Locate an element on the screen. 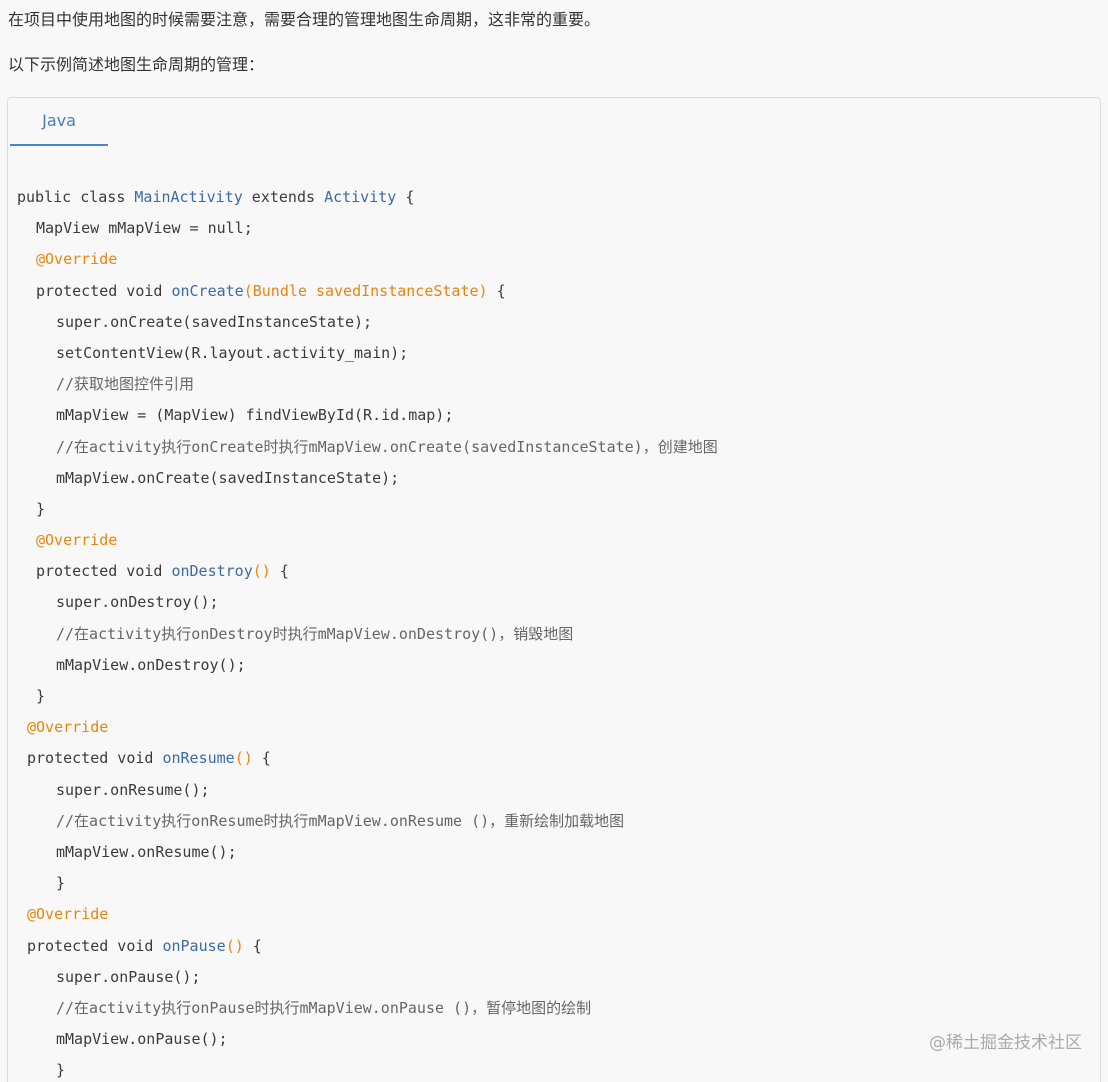  intro-paragraph: 在项目中使用地图的时候需要注意，需要合理的管理地图生命周期，这非常的重要。 is located at coordinates (304, 19).